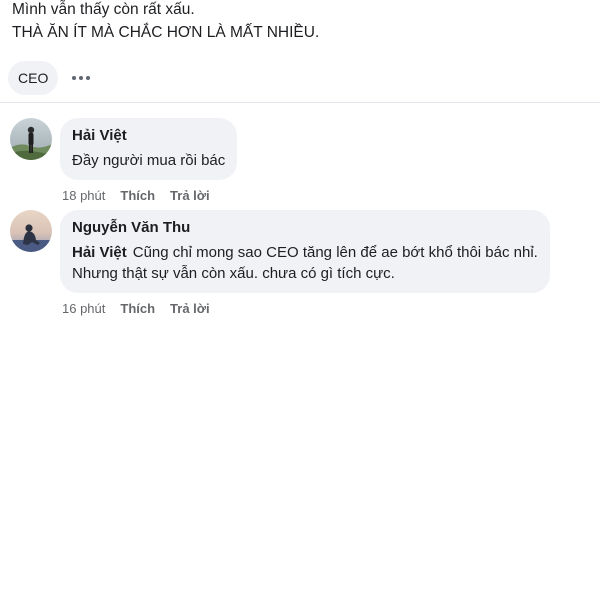 The height and width of the screenshot is (600, 600). What do you see at coordinates (83, 195) in the screenshot?
I see `comment-time: 18 phút` at bounding box center [83, 195].